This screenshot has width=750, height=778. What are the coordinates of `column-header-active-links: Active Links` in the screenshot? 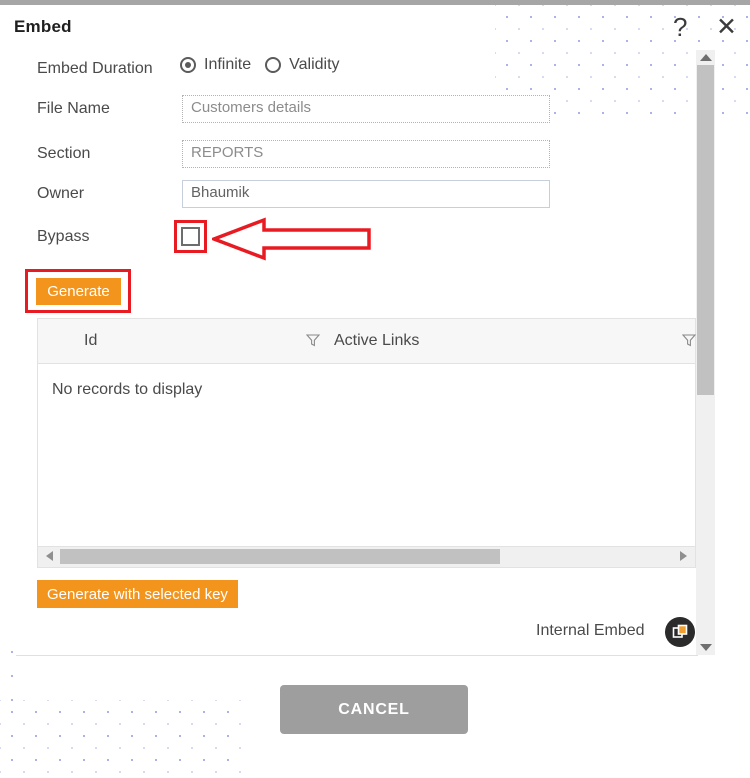 It's located at (376, 341).